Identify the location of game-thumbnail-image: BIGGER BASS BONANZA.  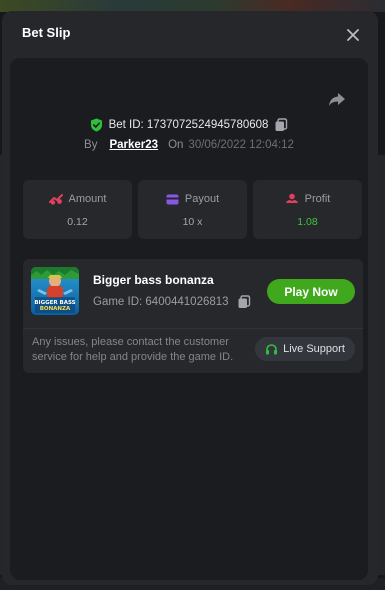
(55, 291).